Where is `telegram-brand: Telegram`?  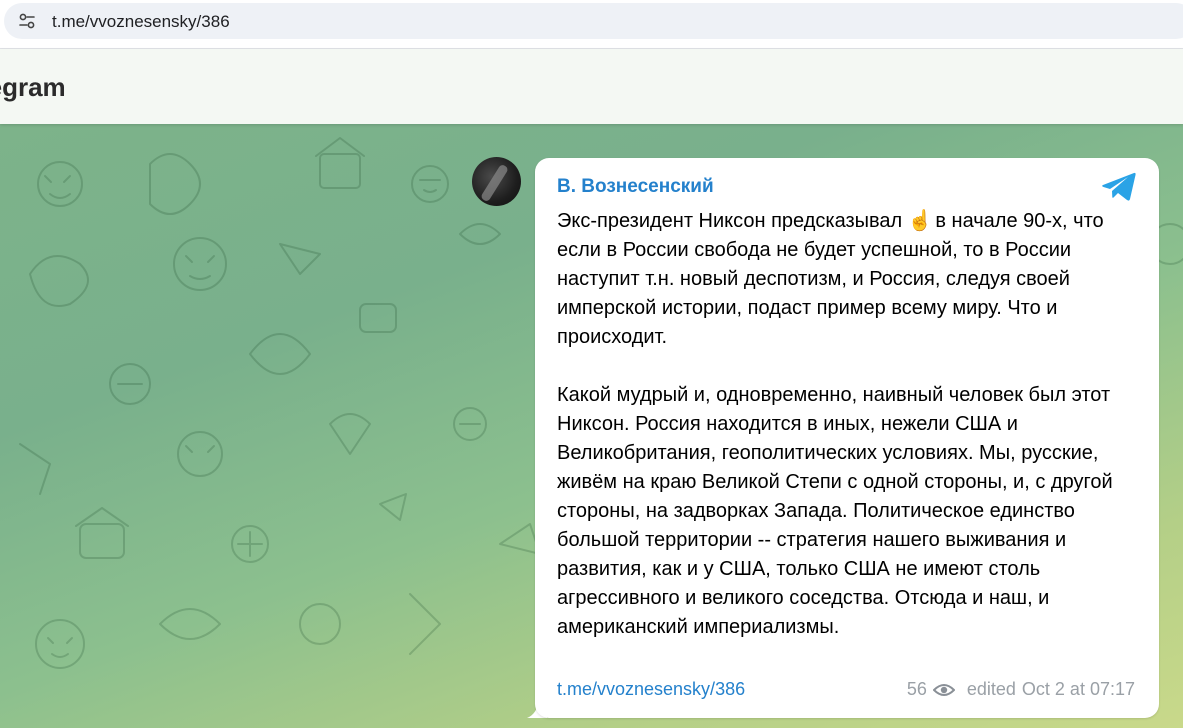
telegram-brand: Telegram is located at coordinates (33, 87).